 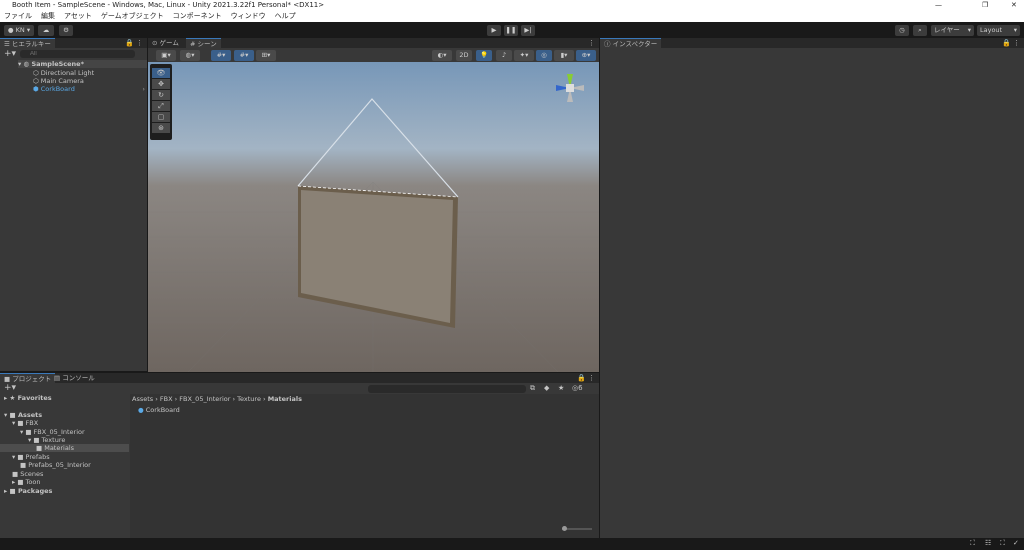 I want to click on tab-project: ■ プロジェクト, so click(x=28, y=378).